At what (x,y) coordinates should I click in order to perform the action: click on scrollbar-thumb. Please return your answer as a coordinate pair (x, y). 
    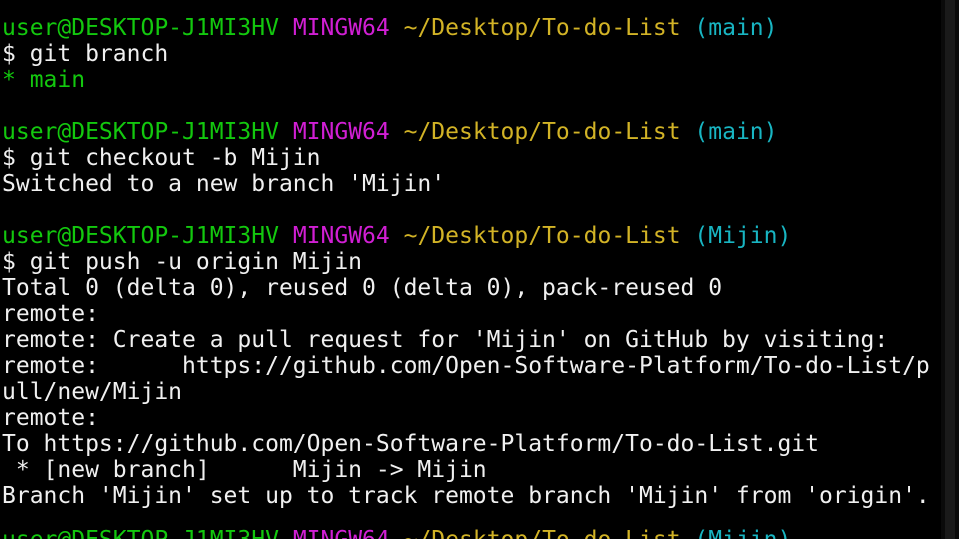
    Looking at the image, I should click on (950, 269).